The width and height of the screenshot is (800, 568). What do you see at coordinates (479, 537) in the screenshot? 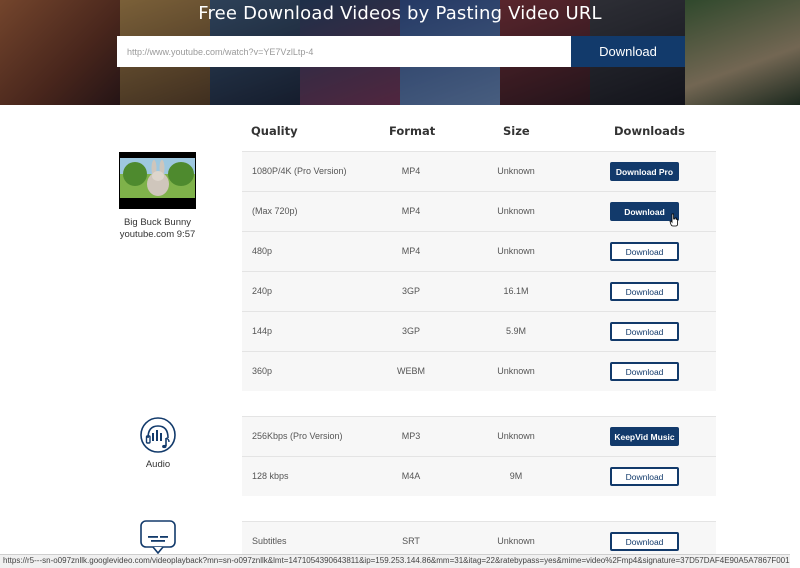
I see `subtitles-table: Subtitles SRT Unknown Download` at bounding box center [479, 537].